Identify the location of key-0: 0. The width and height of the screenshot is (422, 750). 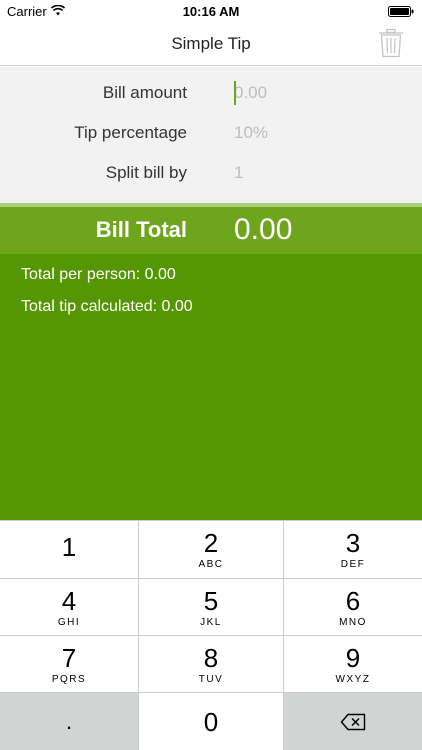
(211, 721).